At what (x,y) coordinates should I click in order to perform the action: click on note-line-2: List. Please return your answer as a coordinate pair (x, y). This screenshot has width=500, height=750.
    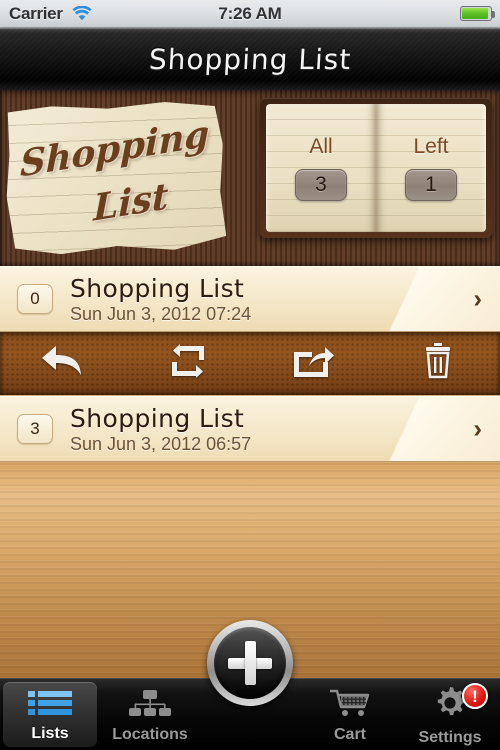
    Looking at the image, I should click on (131, 202).